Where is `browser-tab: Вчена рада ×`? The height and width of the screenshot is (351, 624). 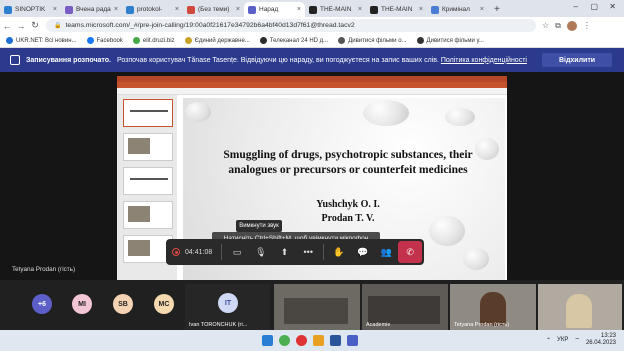
browser-tab: Вчена рада × is located at coordinates (91, 9).